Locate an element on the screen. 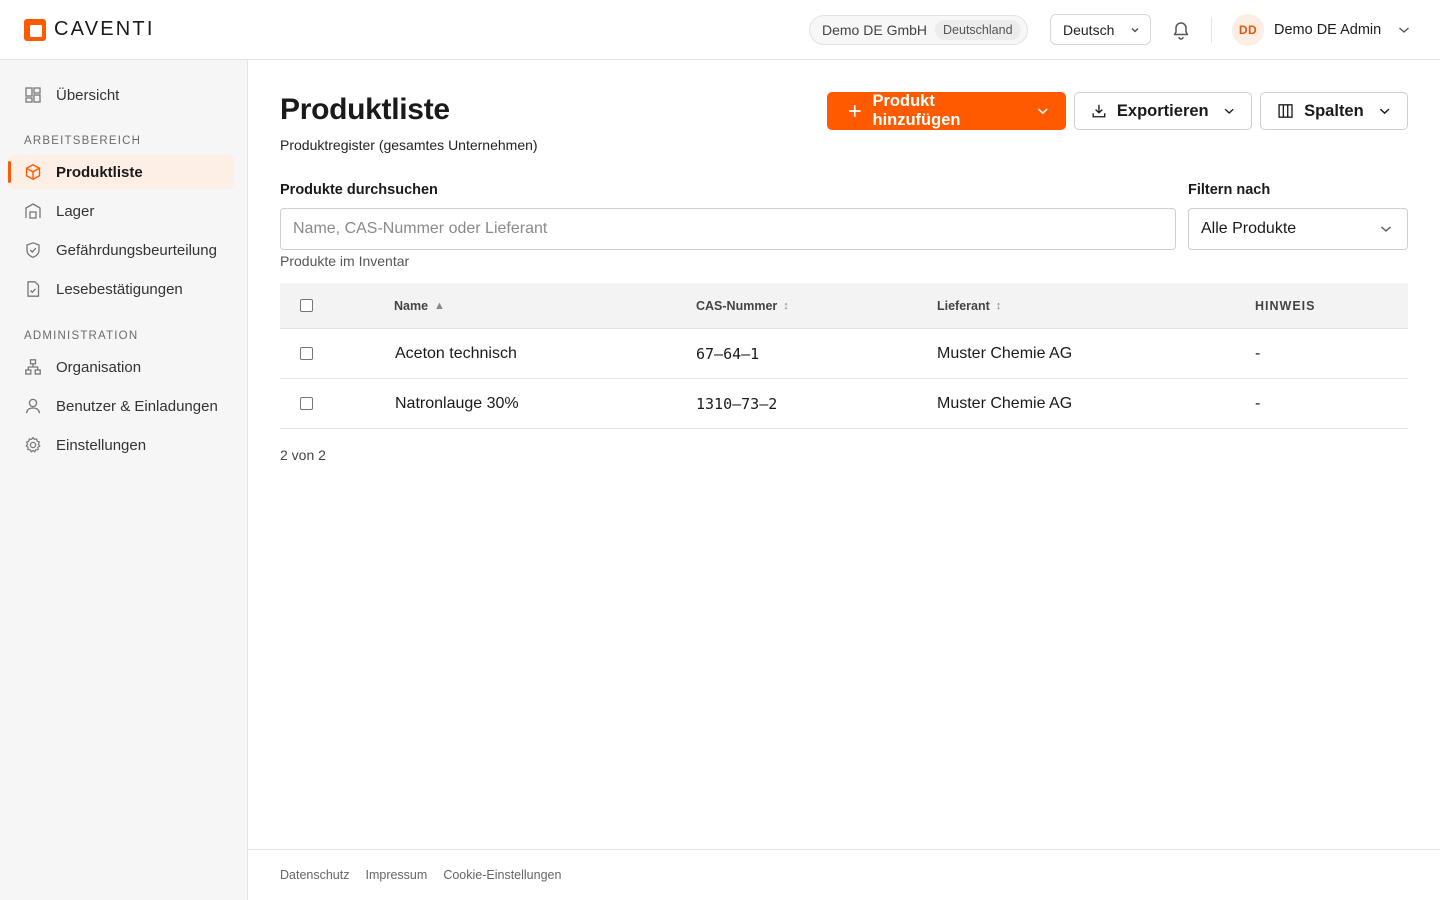 This screenshot has width=1440, height=900. page-title: Produktliste is located at coordinates (365, 109).